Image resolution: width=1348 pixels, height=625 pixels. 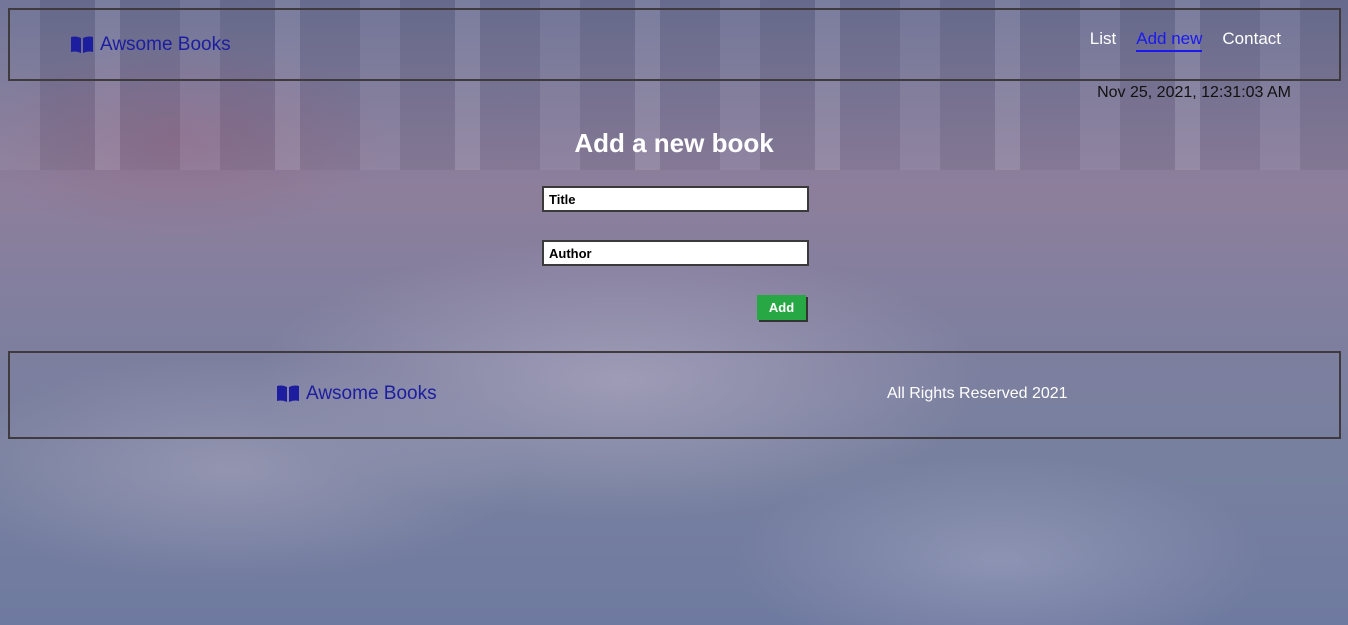 I want to click on nav-list: List, so click(x=1103, y=40).